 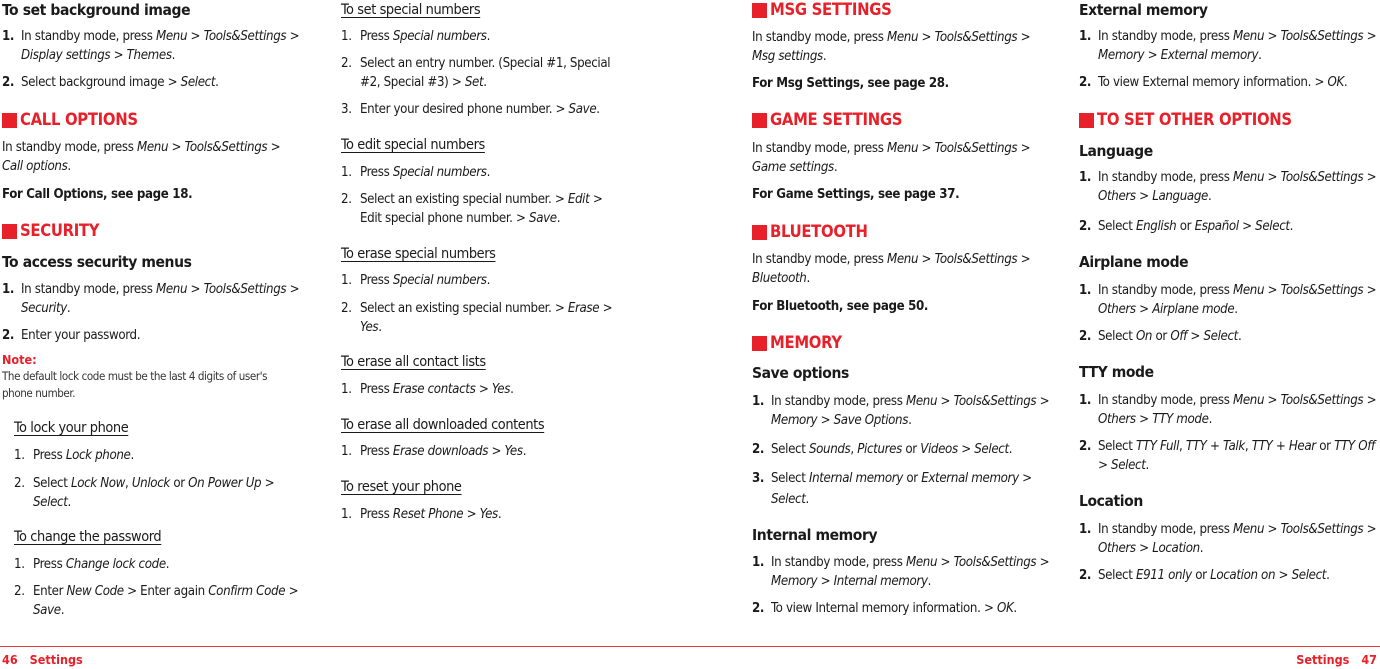 I want to click on page-number-right: 47, so click(x=1369, y=659).